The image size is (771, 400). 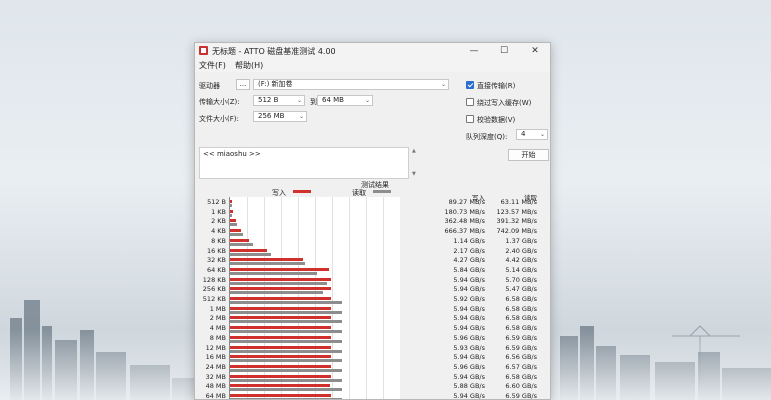 I want to click on bypass-cache-checkbox, so click(x=470, y=102).